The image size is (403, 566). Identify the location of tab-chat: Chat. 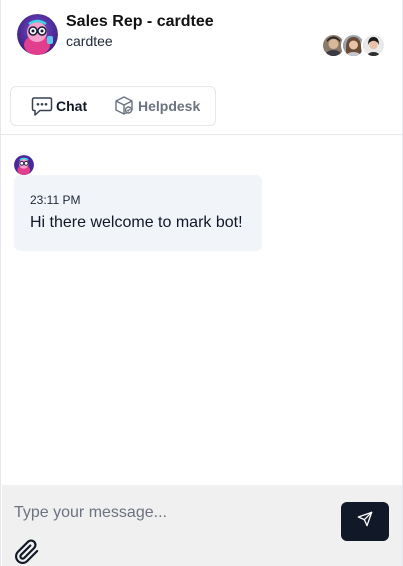
(55, 106).